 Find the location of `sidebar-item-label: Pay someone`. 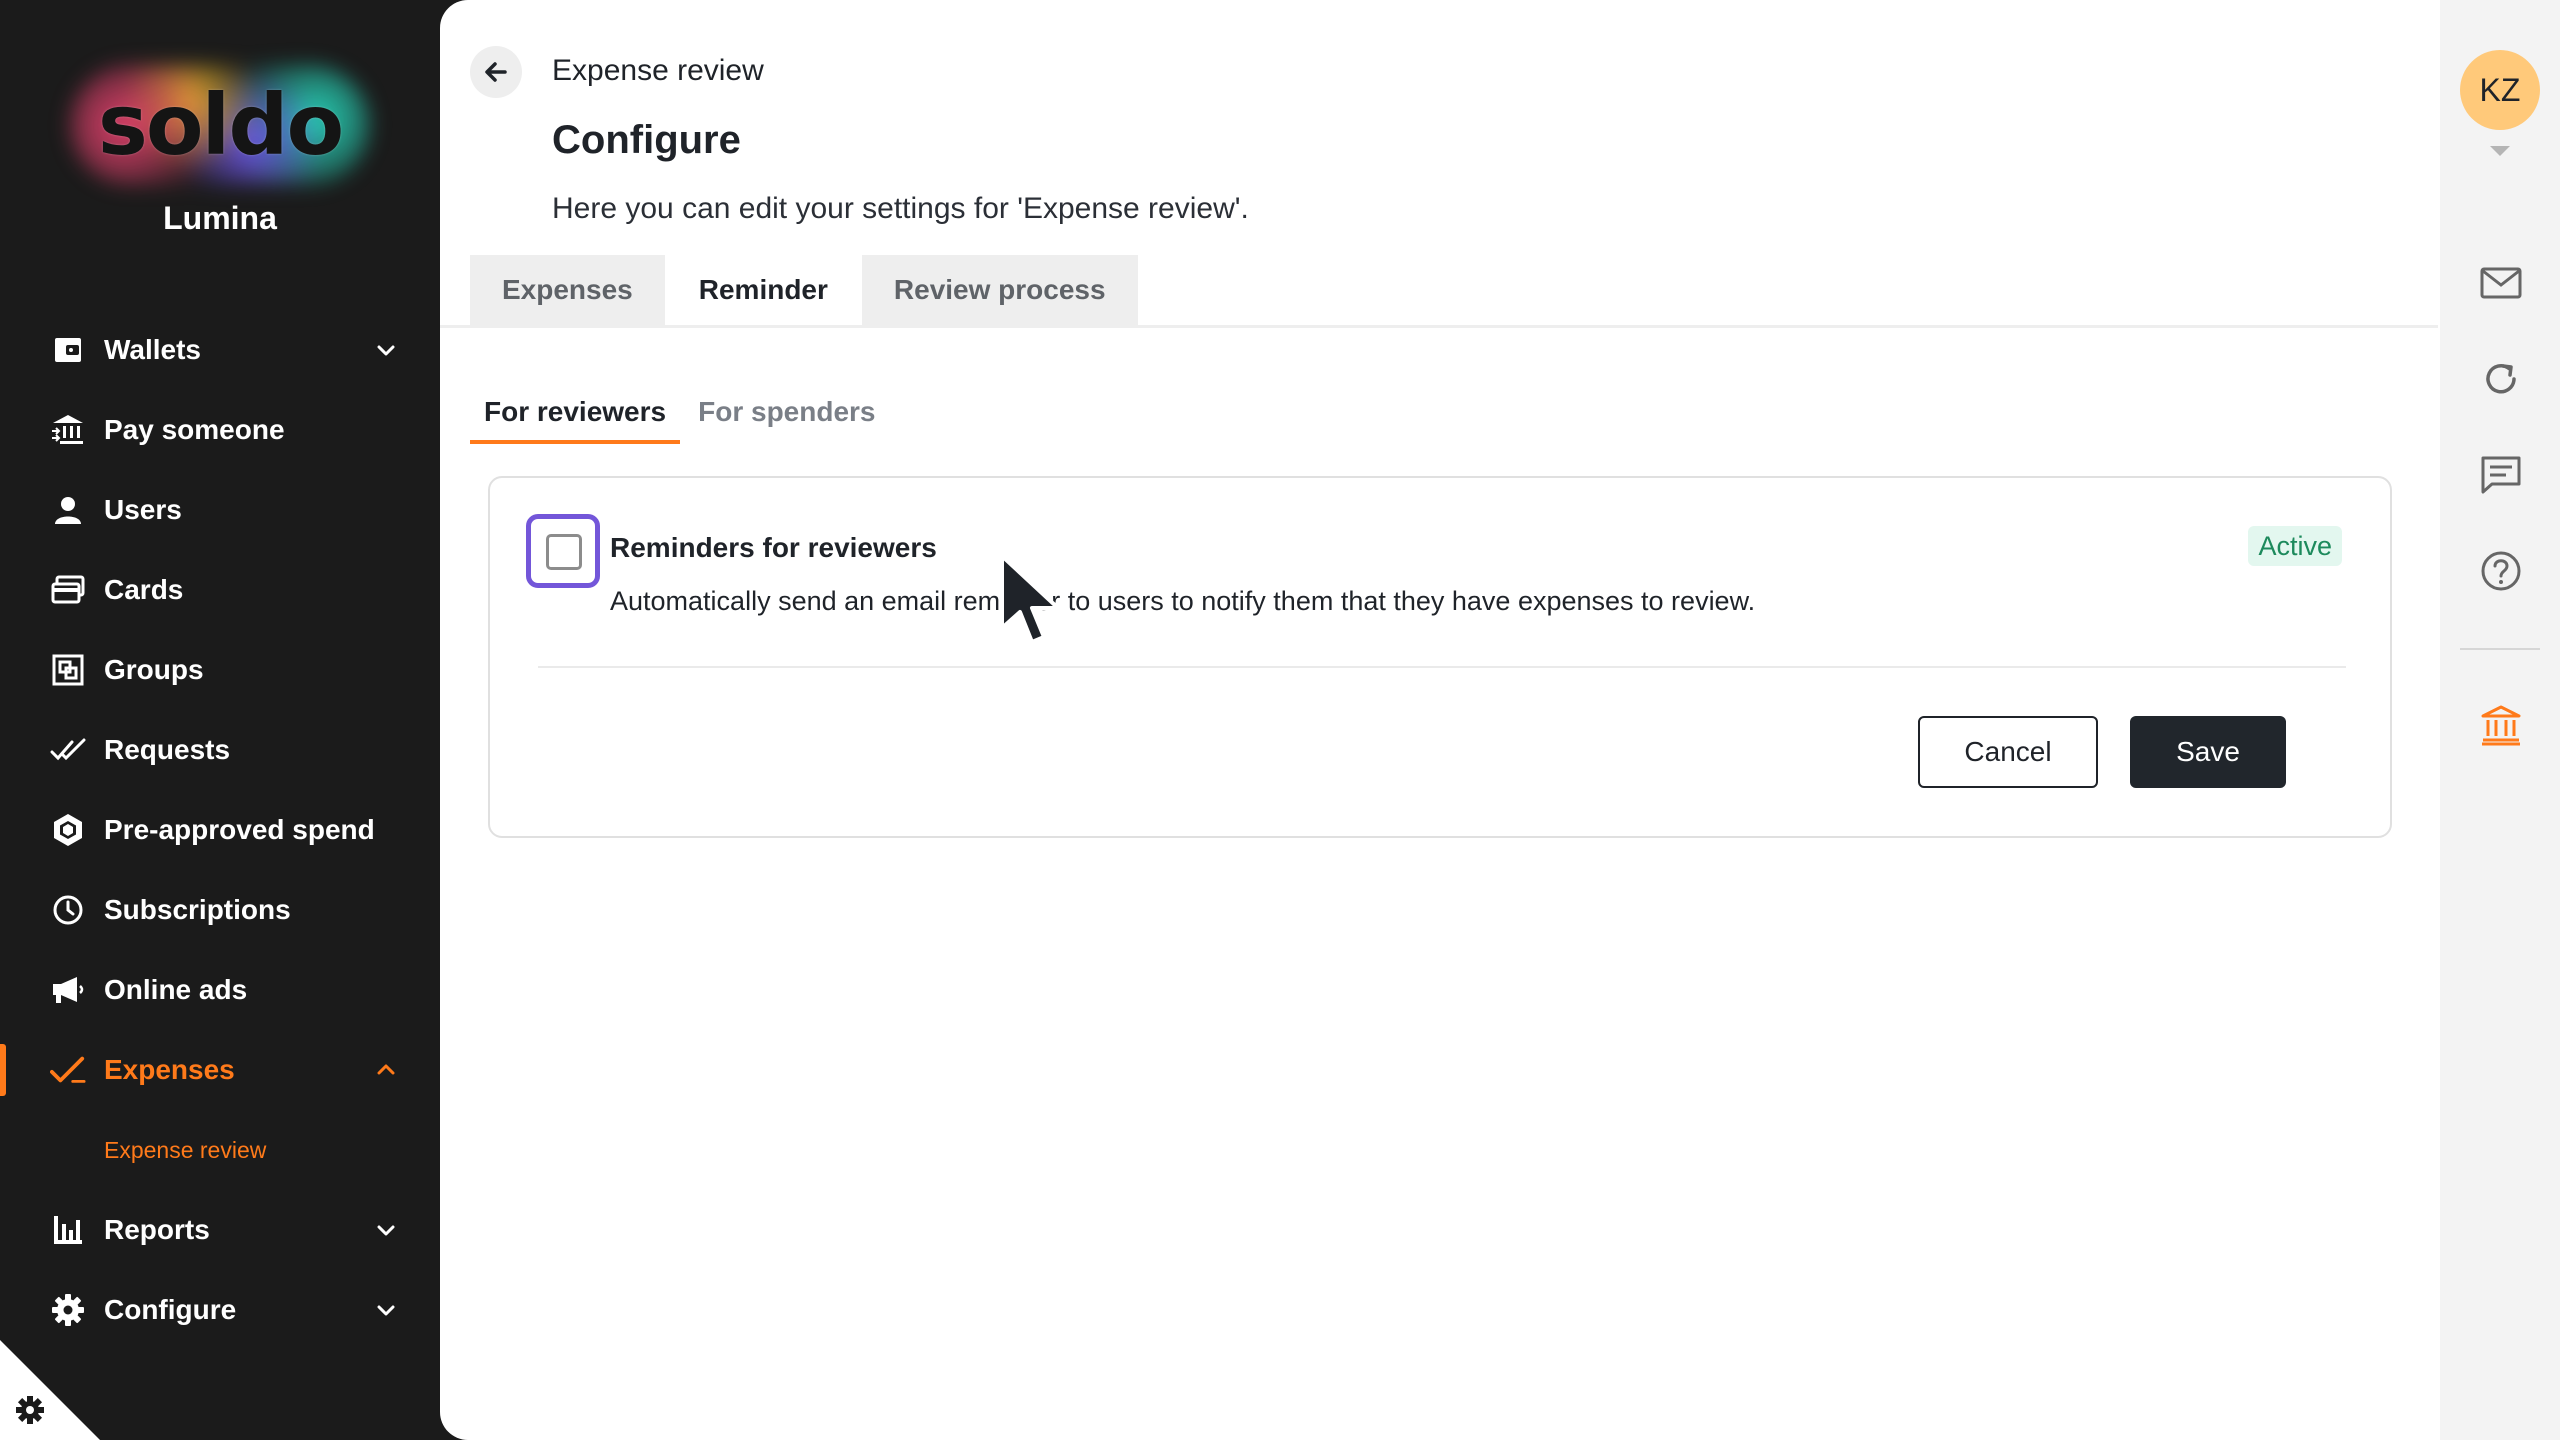

sidebar-item-label: Pay someone is located at coordinates (194, 429).